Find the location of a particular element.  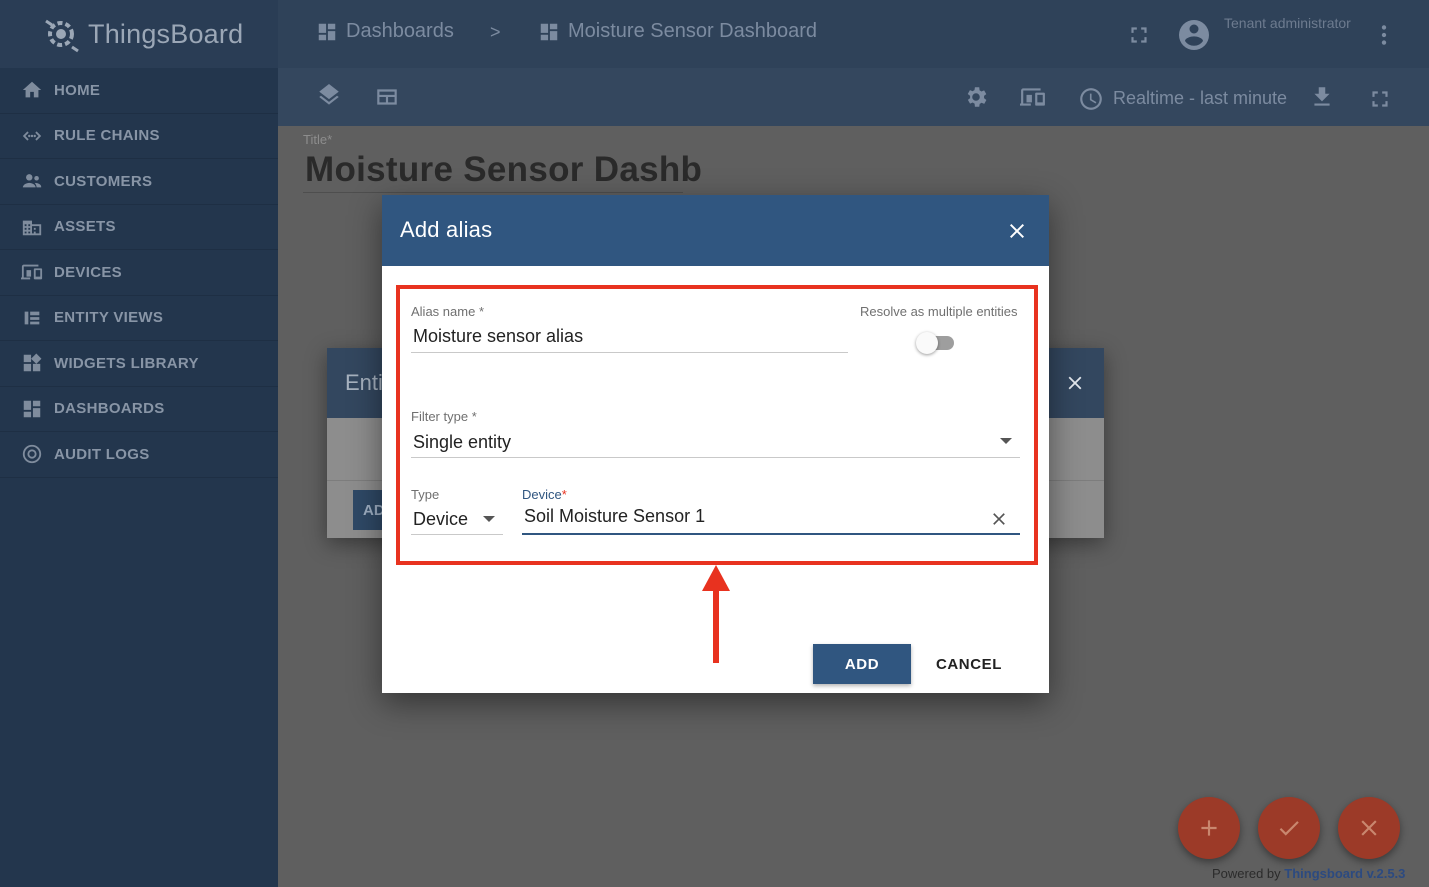

sidebar-item-label: DASHBOARDS is located at coordinates (109, 409).